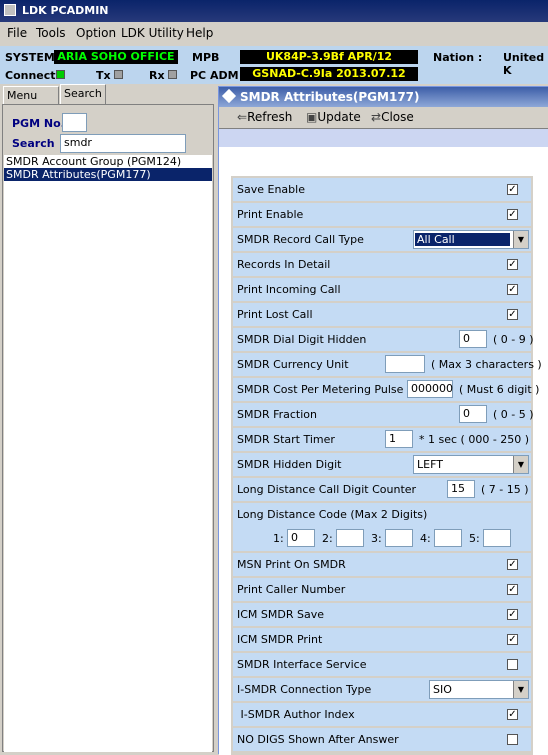 This screenshot has height=755, width=548. Describe the element at coordinates (382, 564) in the screenshot. I see `row-msn-print: MSN Print On SMDR ✓` at that location.